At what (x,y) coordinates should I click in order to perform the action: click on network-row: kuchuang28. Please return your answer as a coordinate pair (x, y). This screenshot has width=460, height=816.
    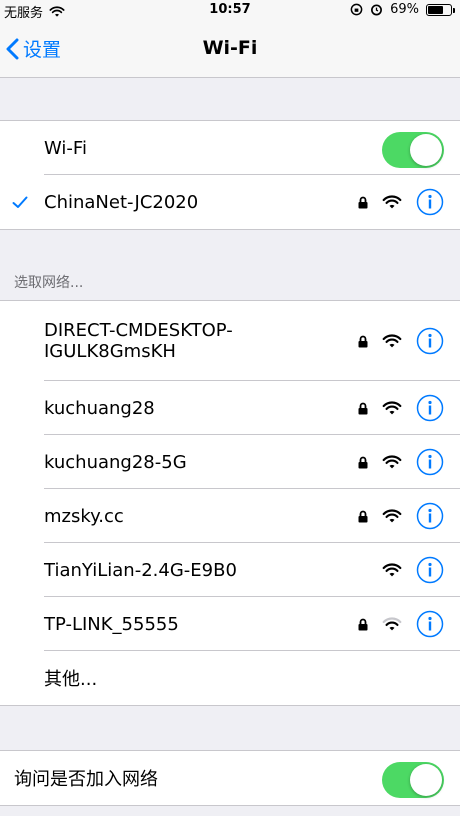
    Looking at the image, I should click on (230, 408).